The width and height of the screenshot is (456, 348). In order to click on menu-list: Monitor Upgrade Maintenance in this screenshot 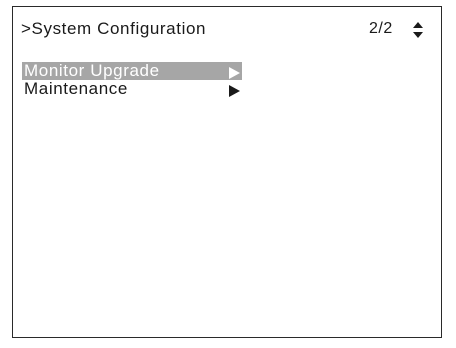, I will do `click(132, 80)`.